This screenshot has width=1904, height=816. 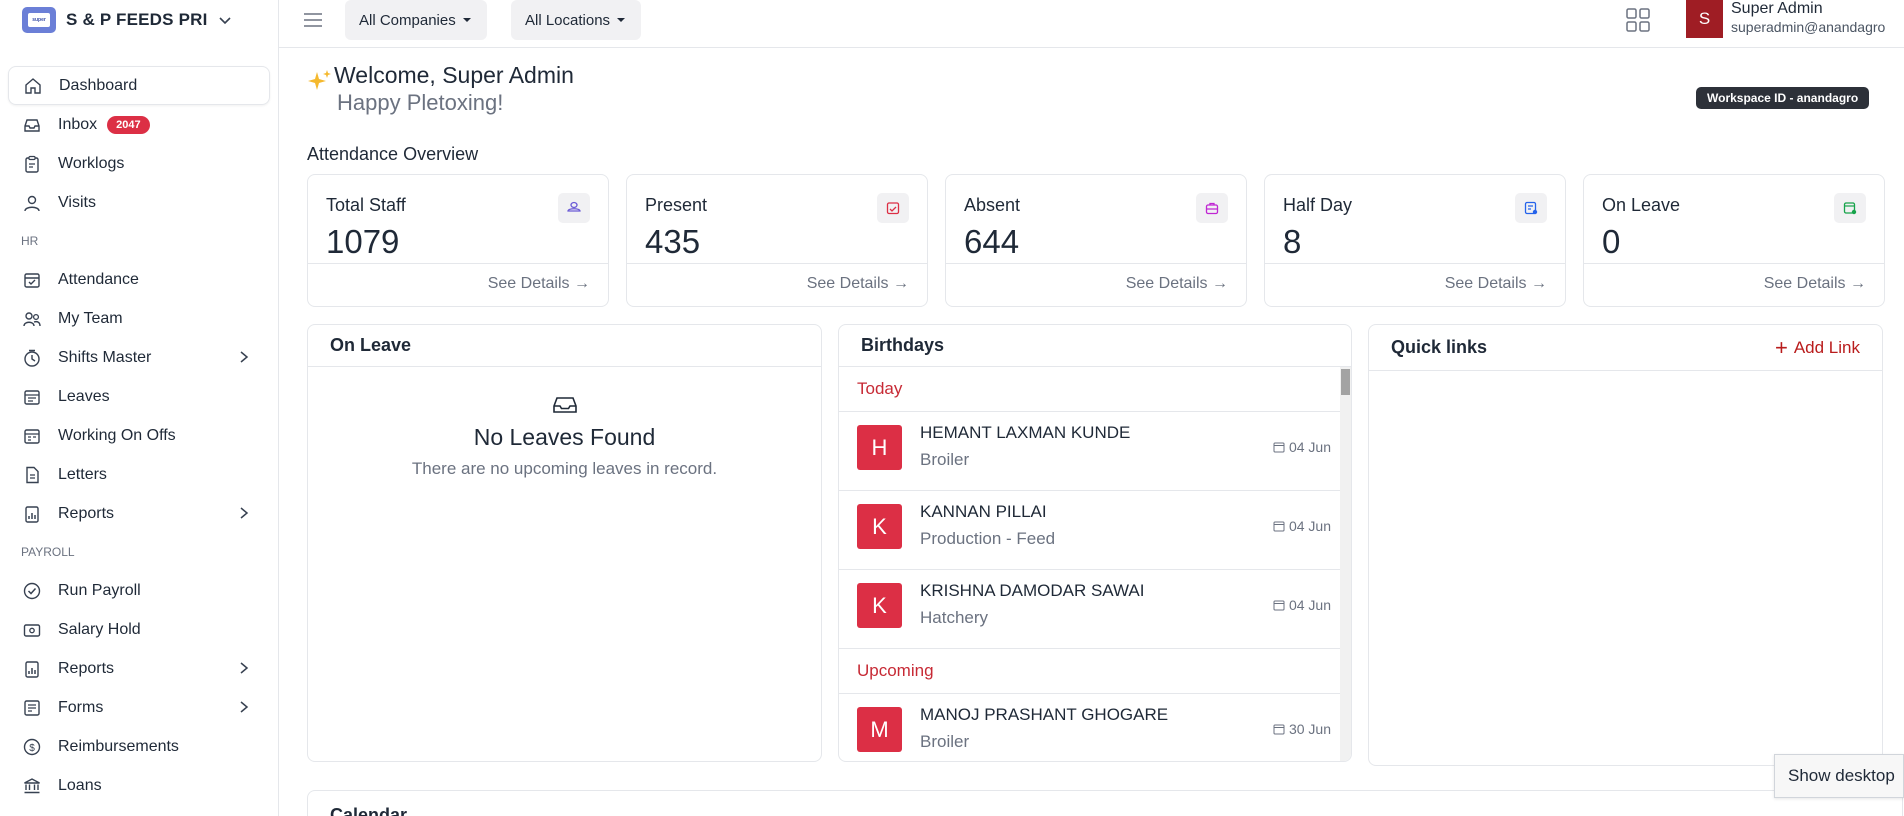 I want to click on sidebar-item-label: Visits, so click(x=77, y=202).